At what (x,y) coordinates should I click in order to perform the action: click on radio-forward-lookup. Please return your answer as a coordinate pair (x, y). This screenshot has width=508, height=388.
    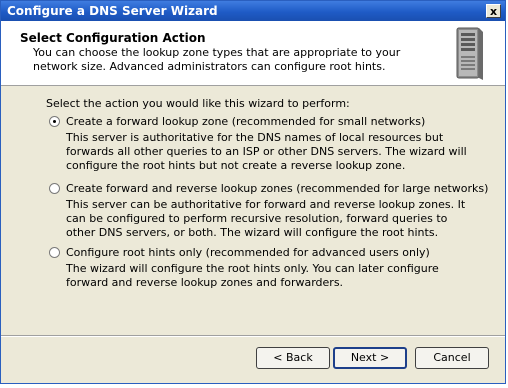
    Looking at the image, I should click on (54, 121).